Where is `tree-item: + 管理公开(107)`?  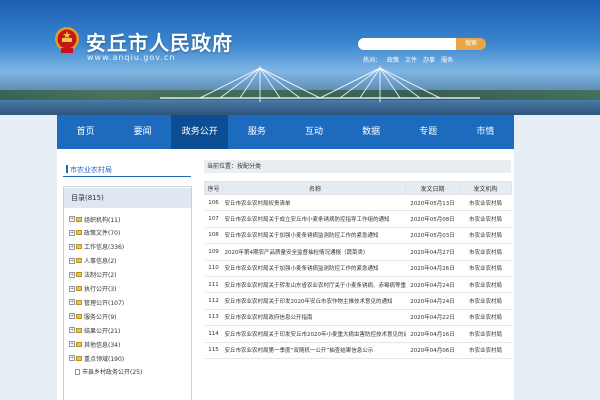 tree-item: + 管理公开(107) is located at coordinates (96, 302).